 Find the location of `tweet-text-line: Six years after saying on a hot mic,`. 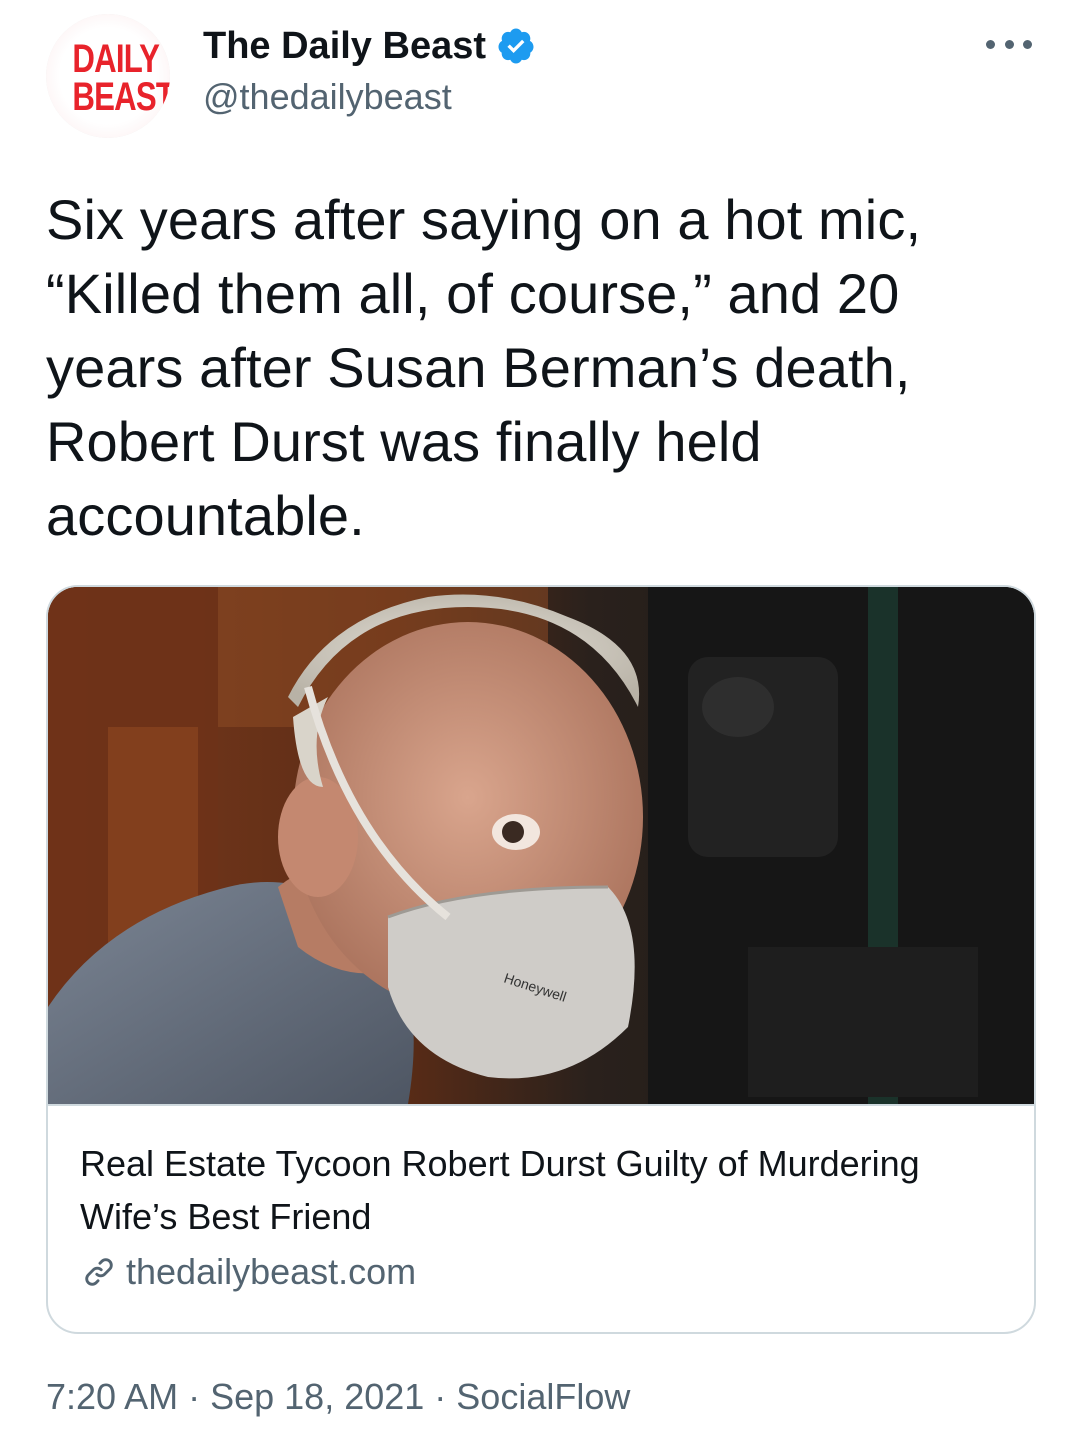

tweet-text-line: Six years after saying on a hot mic, is located at coordinates (484, 219).